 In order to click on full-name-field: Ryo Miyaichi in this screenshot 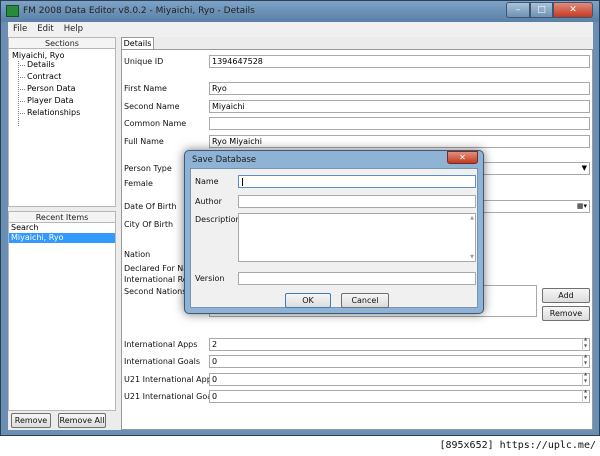, I will do `click(399, 141)`.